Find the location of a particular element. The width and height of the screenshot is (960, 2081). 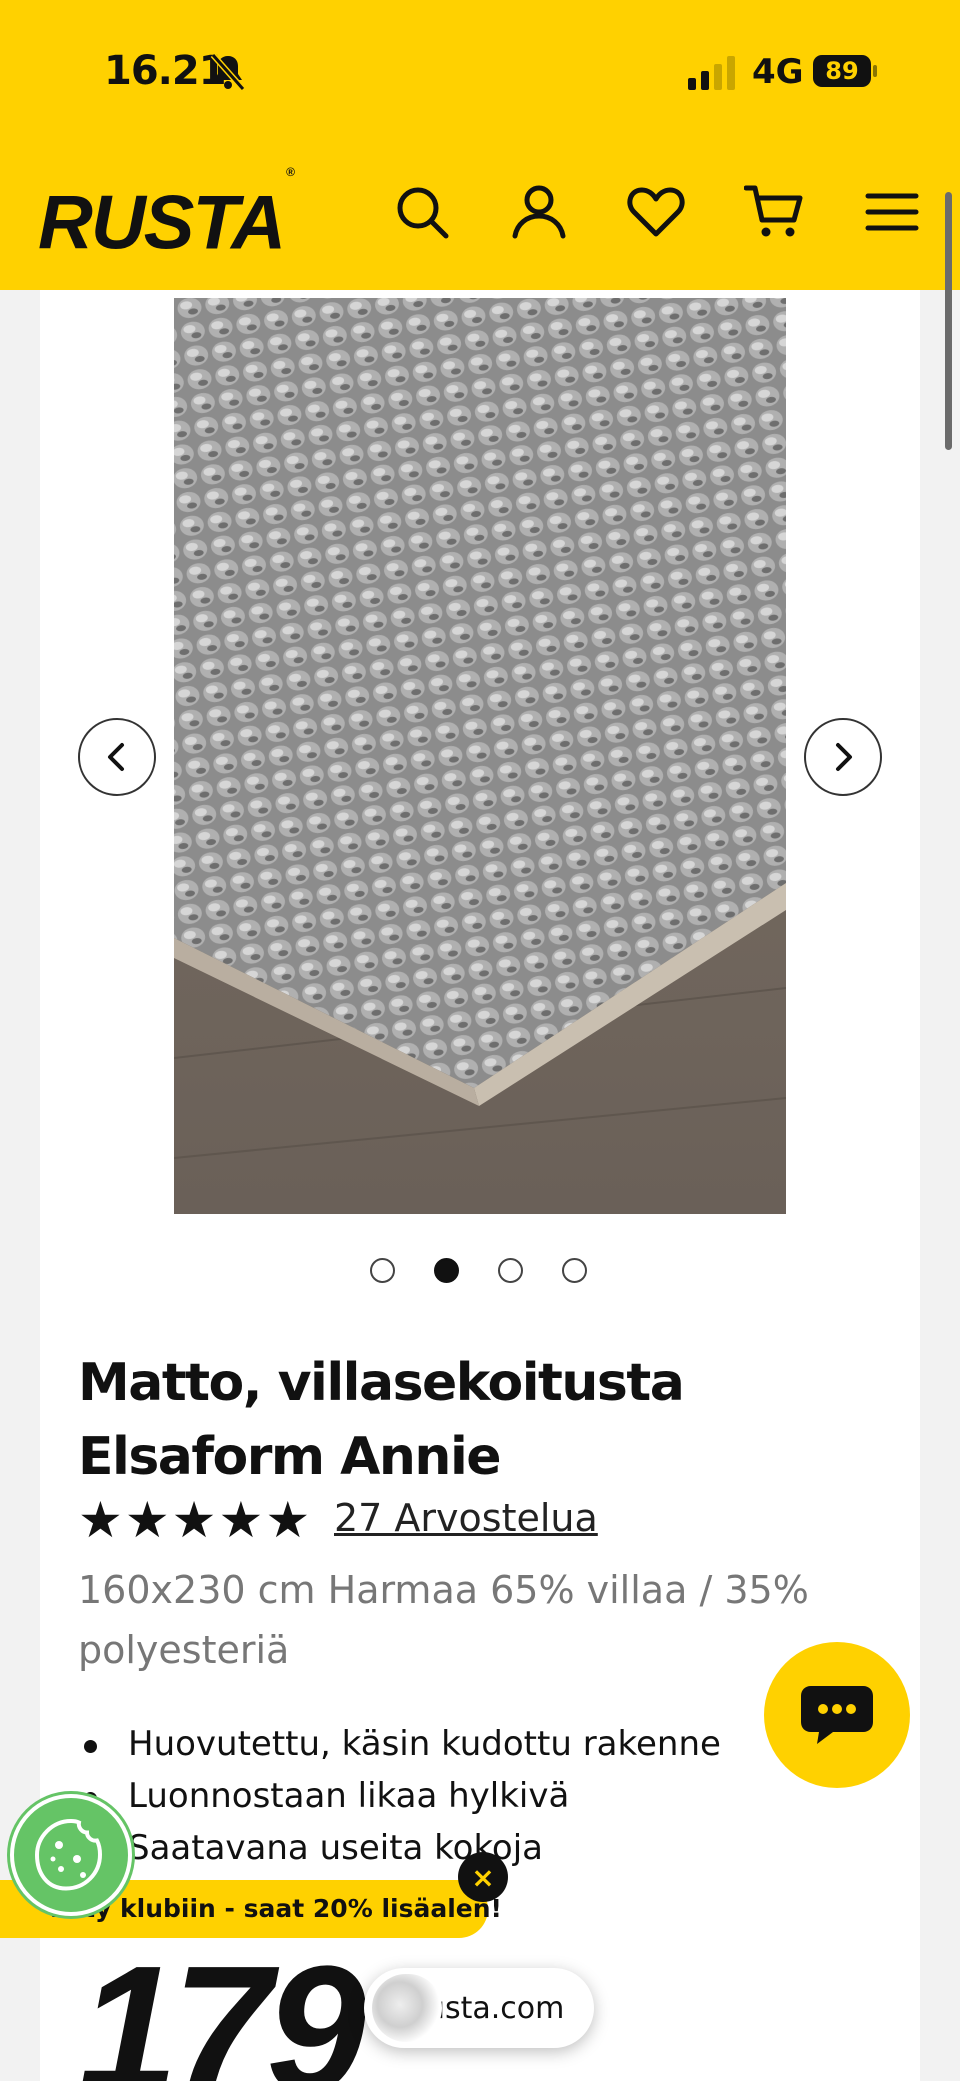

rating-stars: ★ ★ ★ ★ ★ is located at coordinates (194, 1520).